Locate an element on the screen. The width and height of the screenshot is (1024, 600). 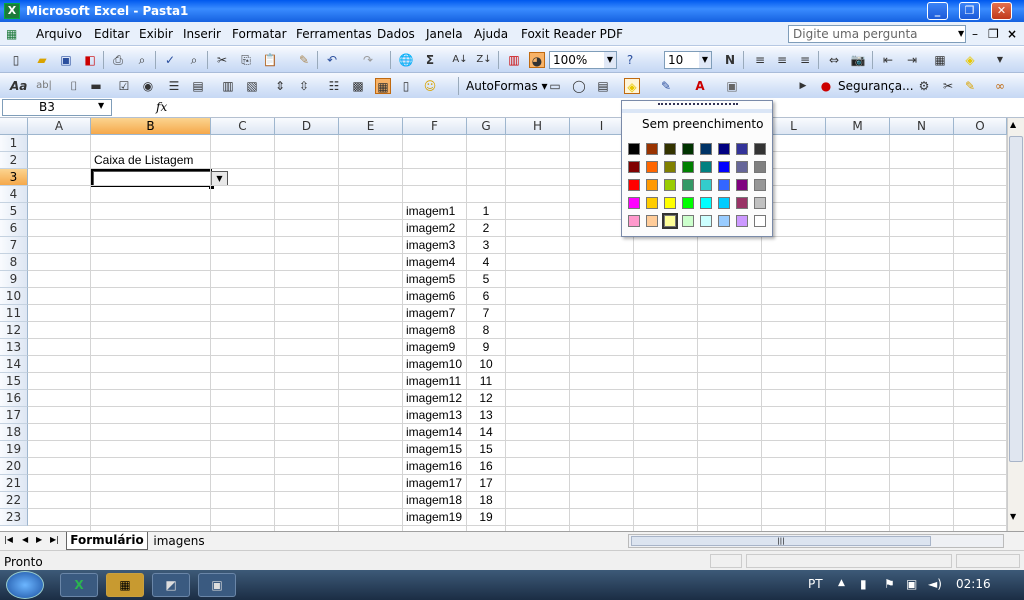
cell-g-number: 16 is located at coordinates (486, 466).